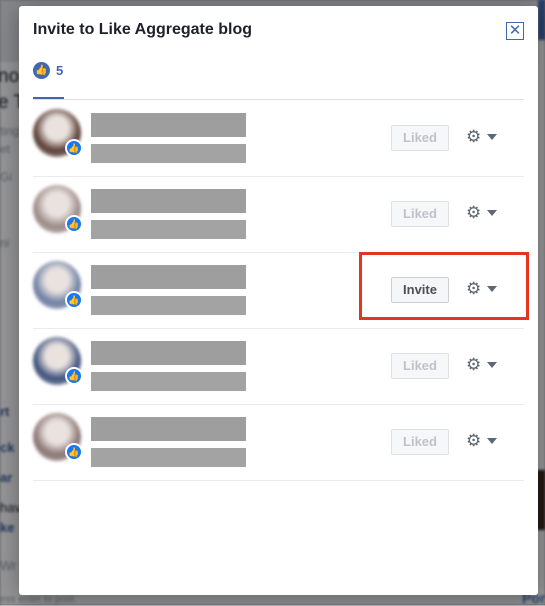 This screenshot has height=606, width=545. Describe the element at coordinates (515, 31) in the screenshot. I see `close-icon: ✕` at that location.